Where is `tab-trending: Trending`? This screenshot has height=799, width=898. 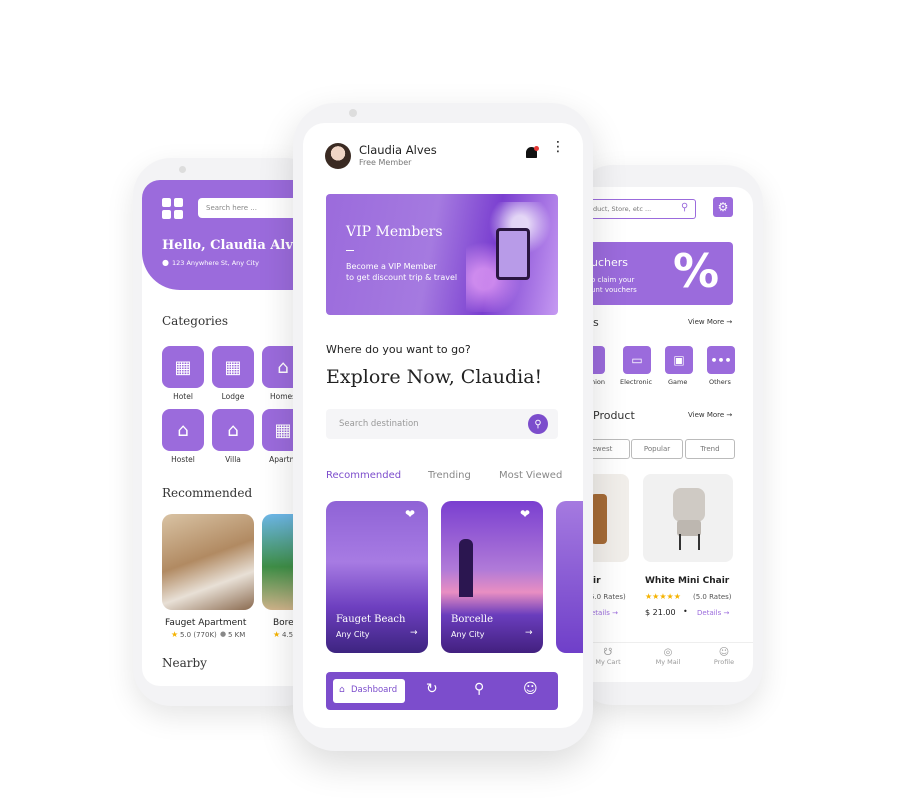
tab-trending: Trending is located at coordinates (449, 475).